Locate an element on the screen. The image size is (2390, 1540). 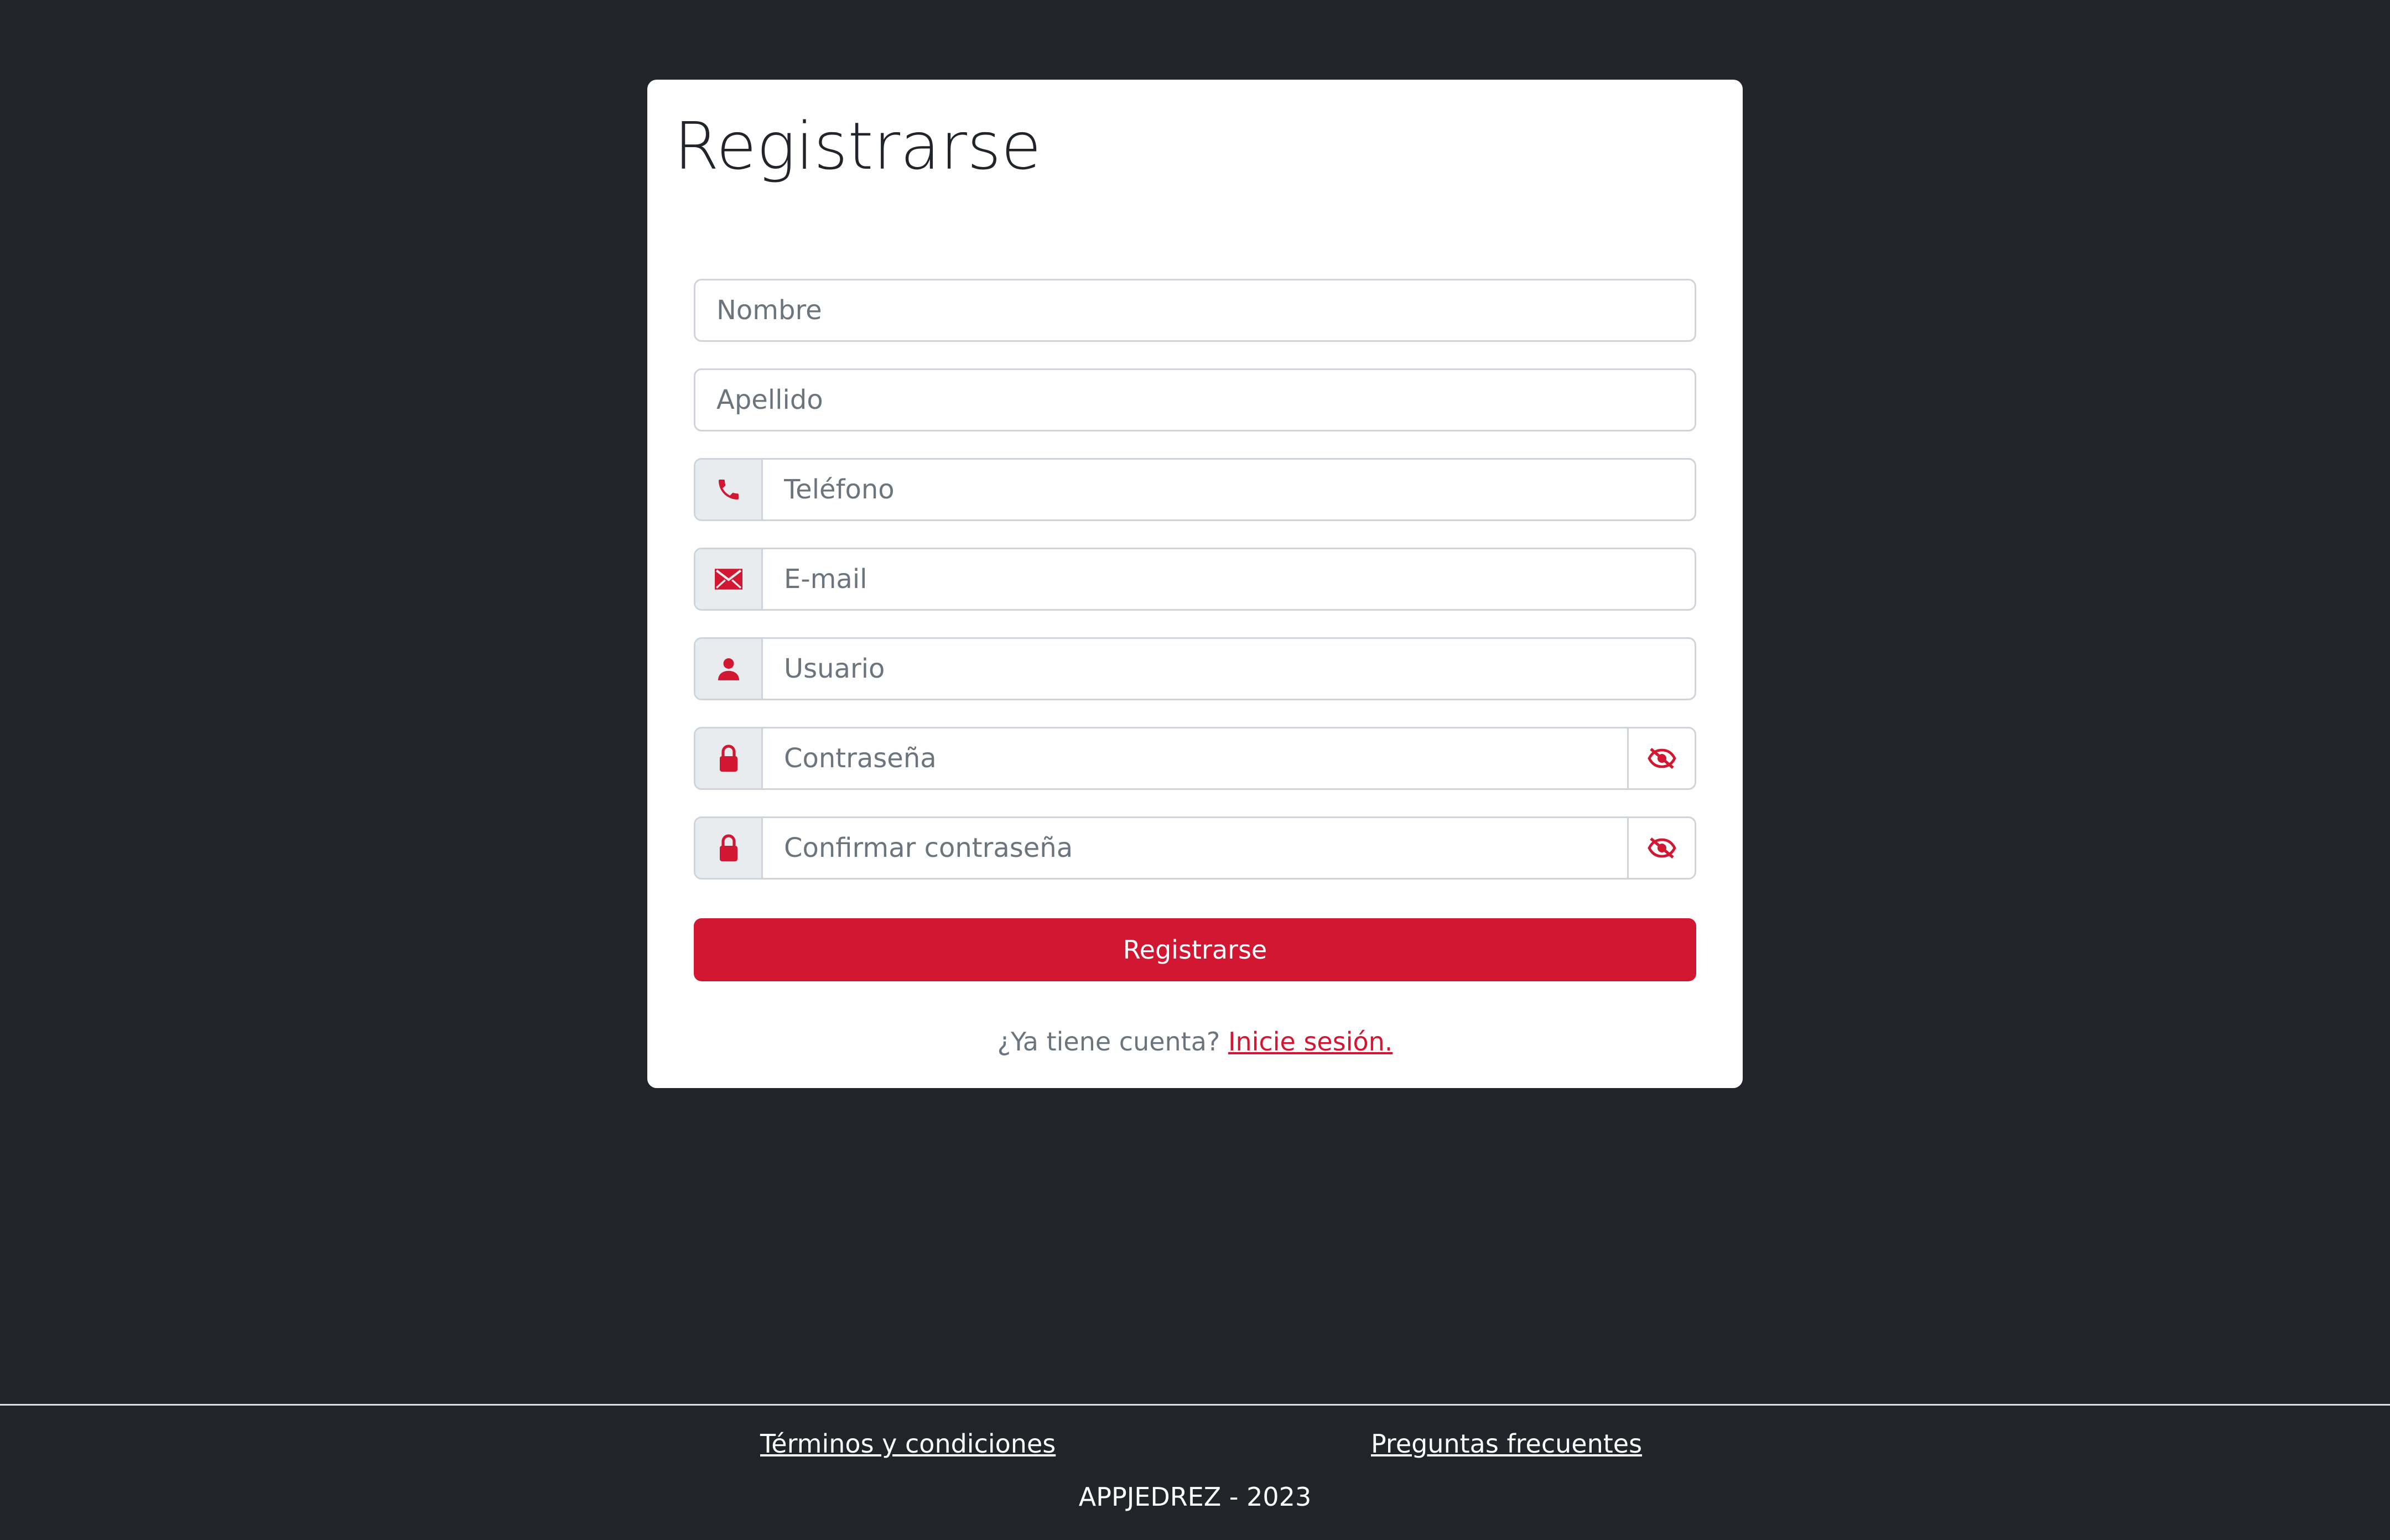
envelope-icon is located at coordinates (729, 579).